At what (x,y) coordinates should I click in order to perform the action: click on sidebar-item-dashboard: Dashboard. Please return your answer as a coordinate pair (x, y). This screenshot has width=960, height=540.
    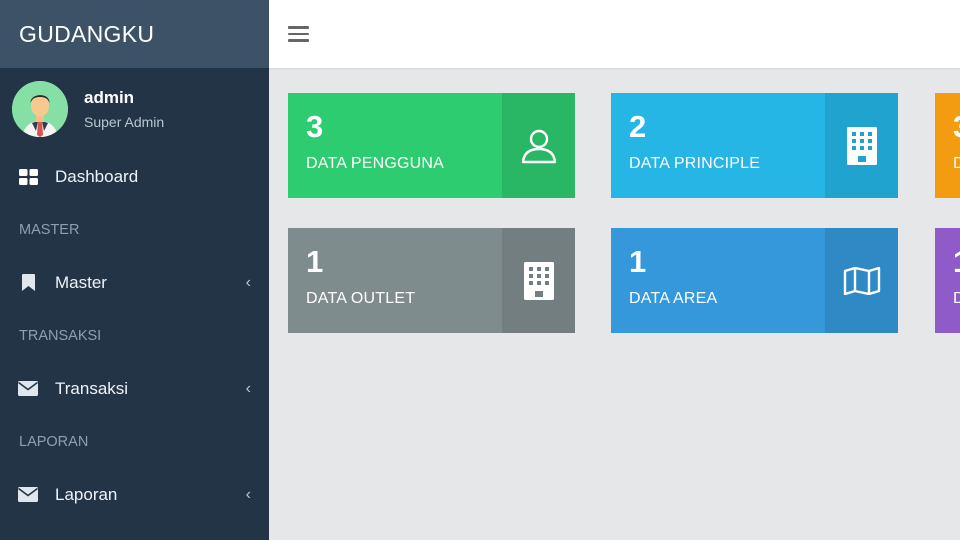
    Looking at the image, I should click on (134, 176).